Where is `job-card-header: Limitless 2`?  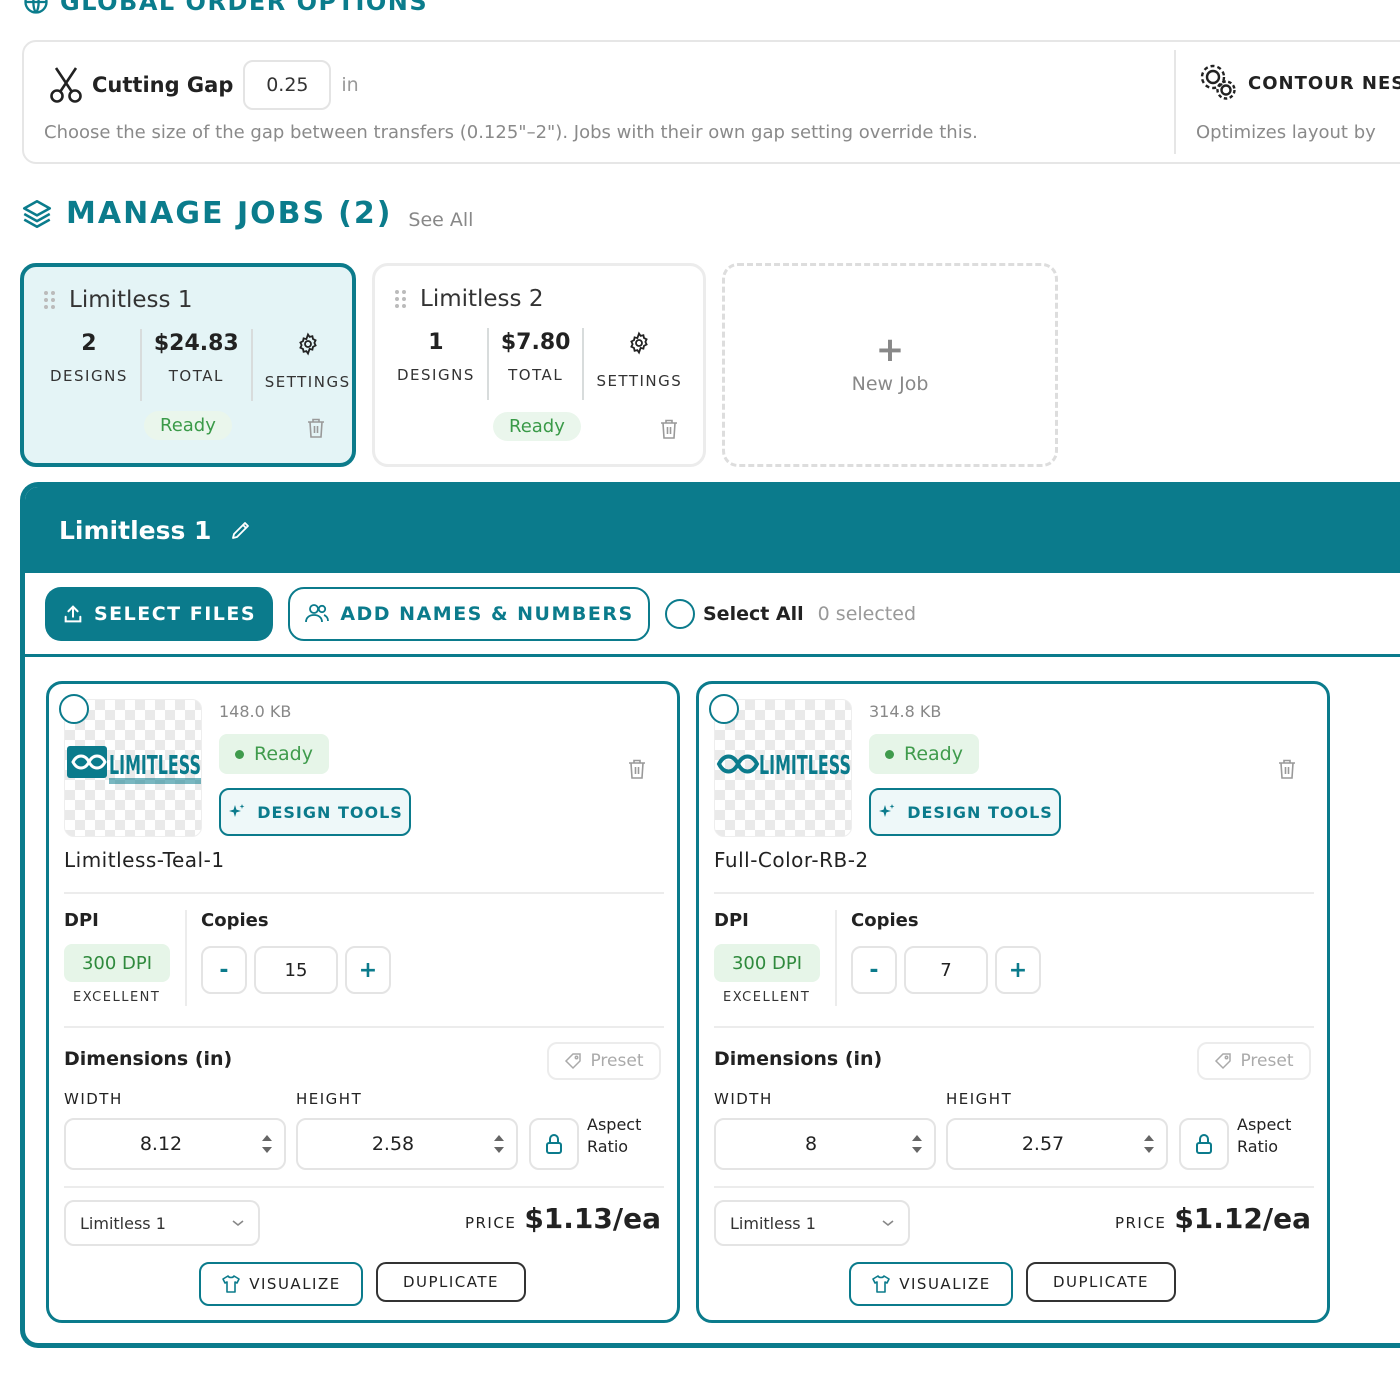
job-card-header: Limitless 2 is located at coordinates (469, 299).